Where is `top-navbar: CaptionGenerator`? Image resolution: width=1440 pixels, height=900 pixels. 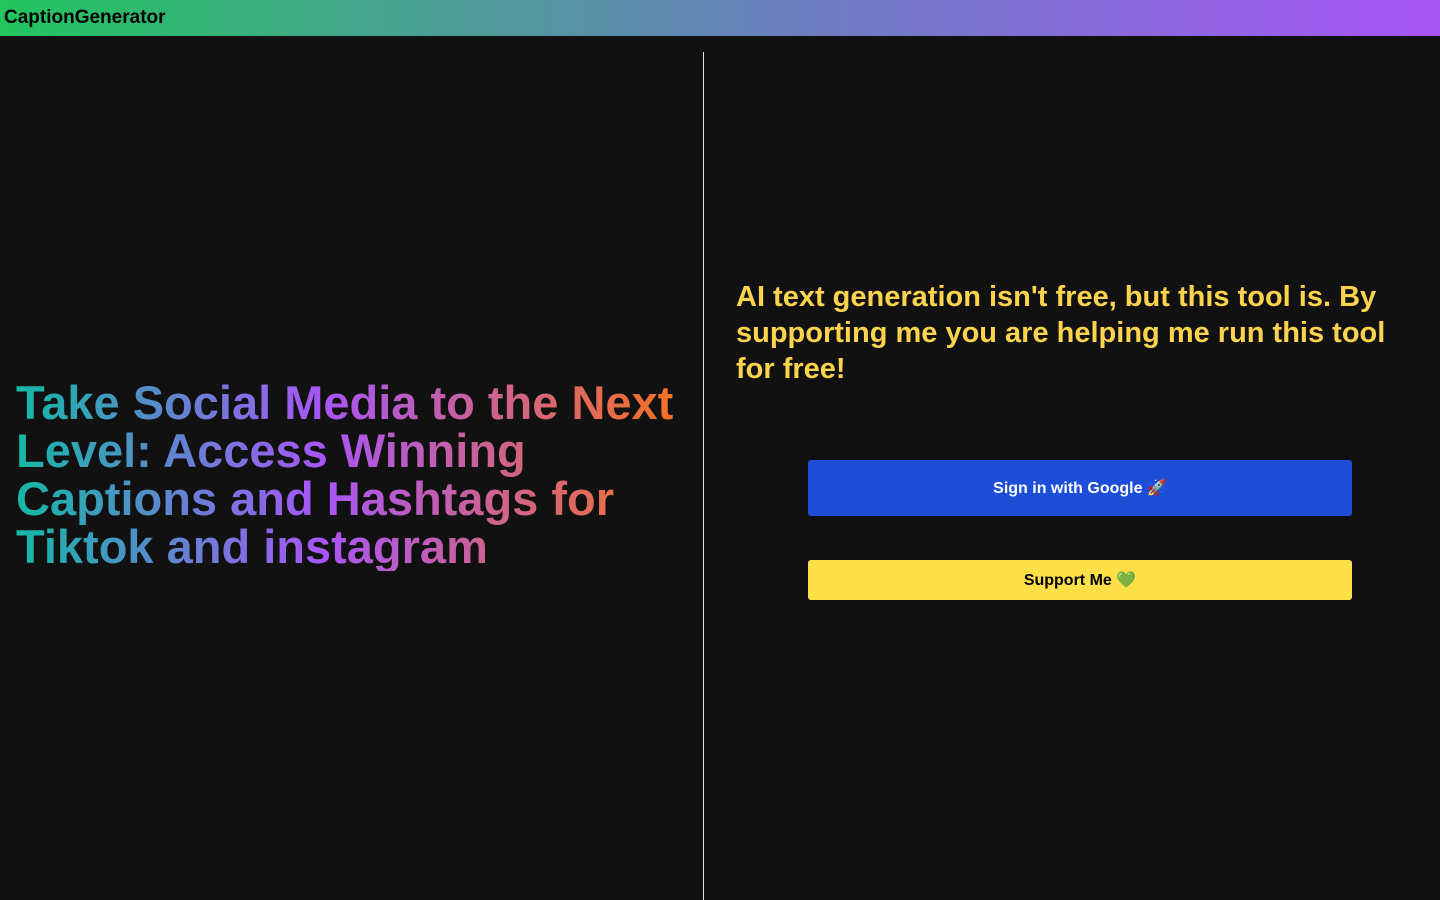
top-navbar: CaptionGenerator is located at coordinates (720, 18).